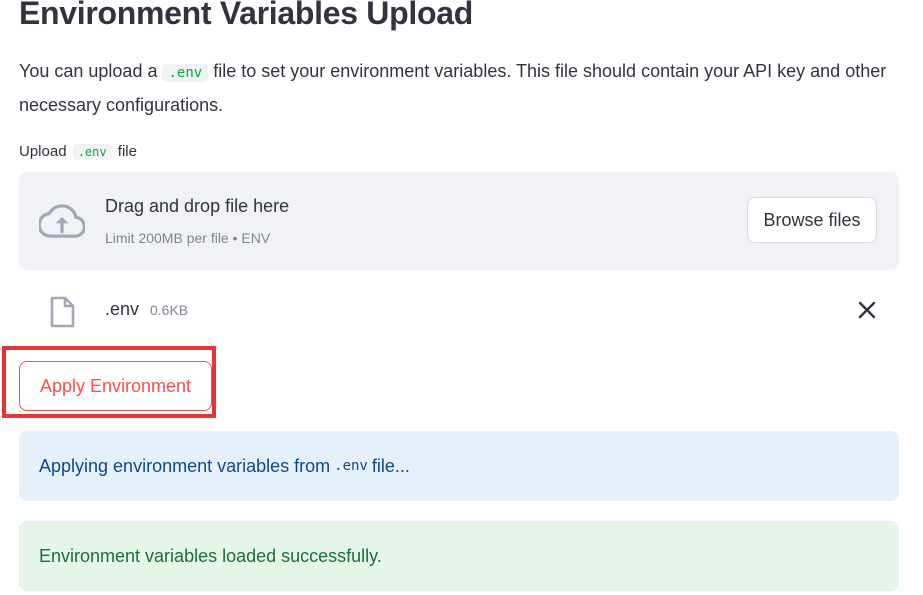 The height and width of the screenshot is (595, 923). What do you see at coordinates (45, 151) in the screenshot?
I see `upload-label-before: Upload` at bounding box center [45, 151].